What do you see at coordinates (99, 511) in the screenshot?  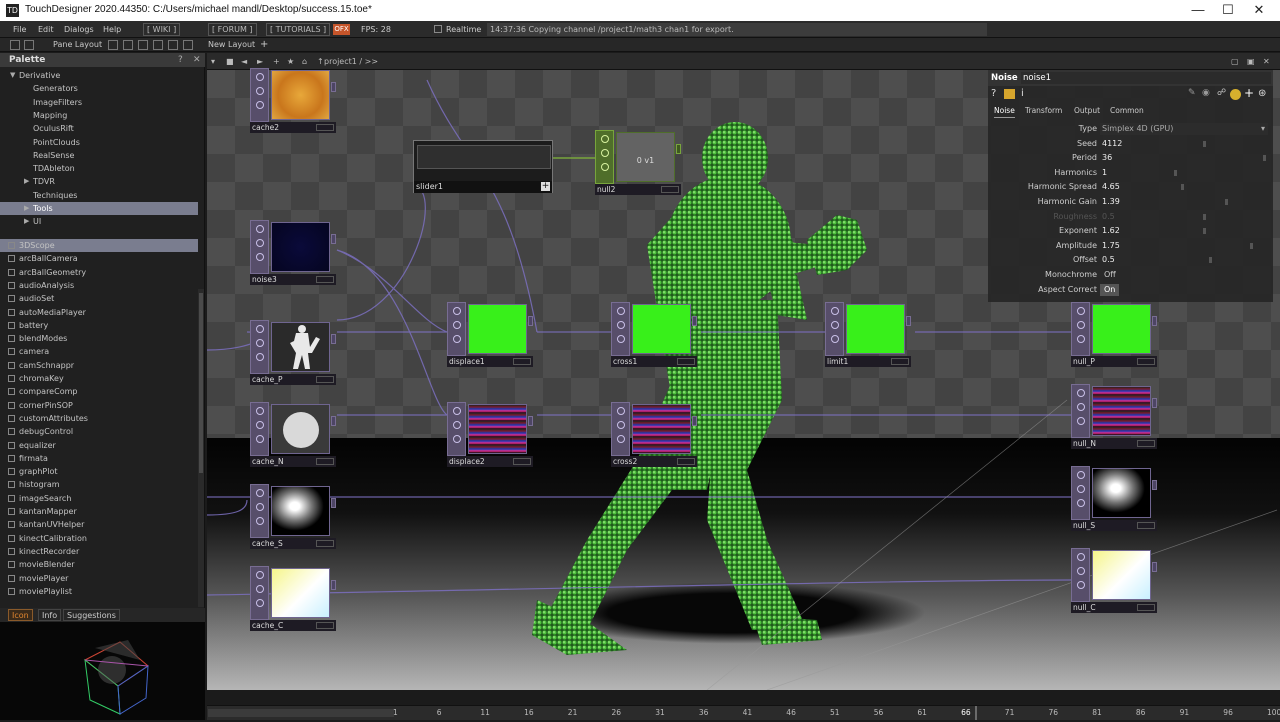 I see `palette-item-kantanMapper: kantanMapper` at bounding box center [99, 511].